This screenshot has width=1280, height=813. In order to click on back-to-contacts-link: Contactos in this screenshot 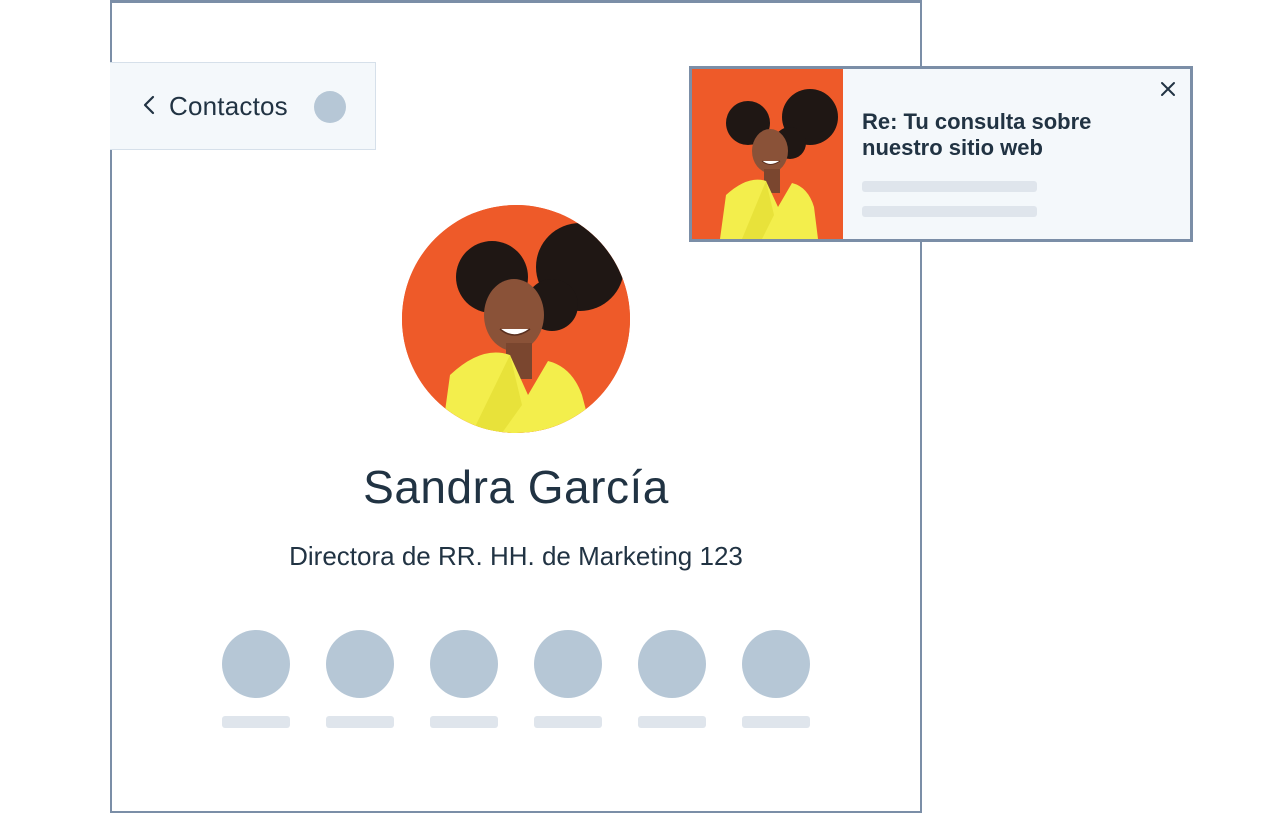, I will do `click(243, 106)`.